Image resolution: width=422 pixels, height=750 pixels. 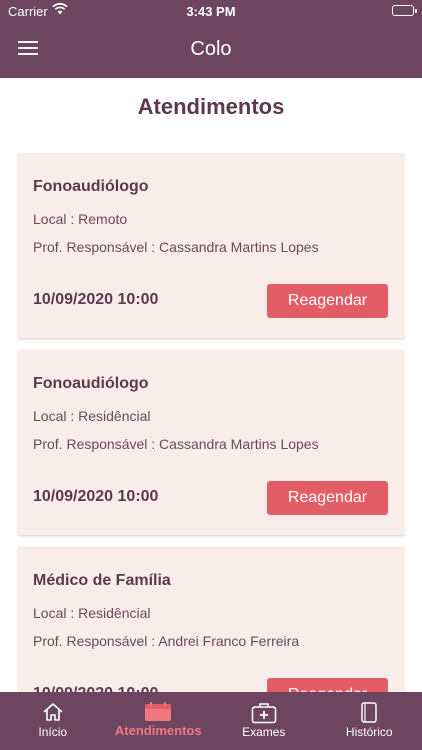 I want to click on tab-label: Exames, so click(x=264, y=732).